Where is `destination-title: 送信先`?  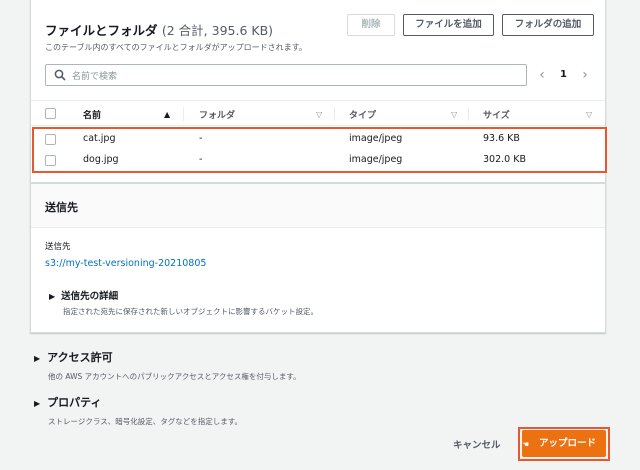
destination-title: 送信先 is located at coordinates (61, 207).